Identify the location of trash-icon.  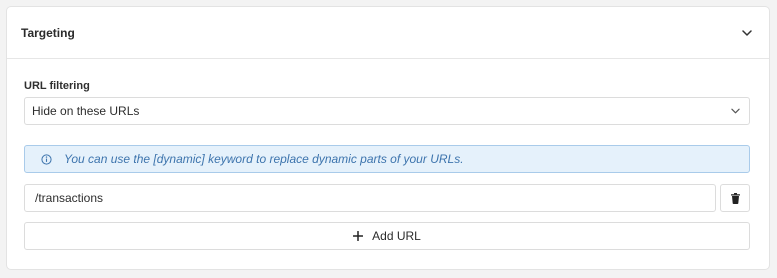
(735, 198).